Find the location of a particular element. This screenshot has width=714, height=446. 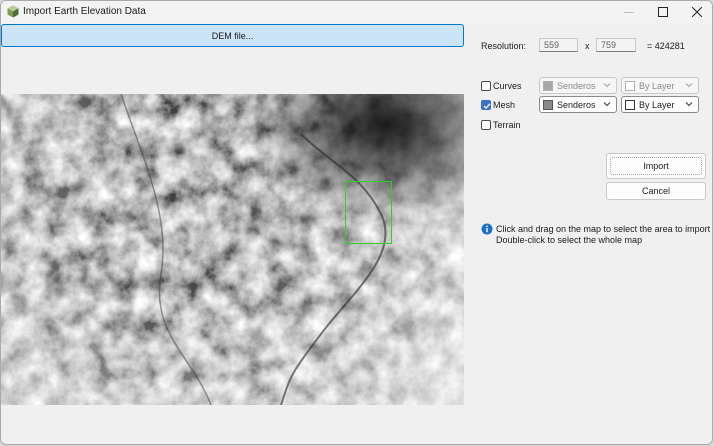

curves-material-value: Senderos is located at coordinates (576, 85).